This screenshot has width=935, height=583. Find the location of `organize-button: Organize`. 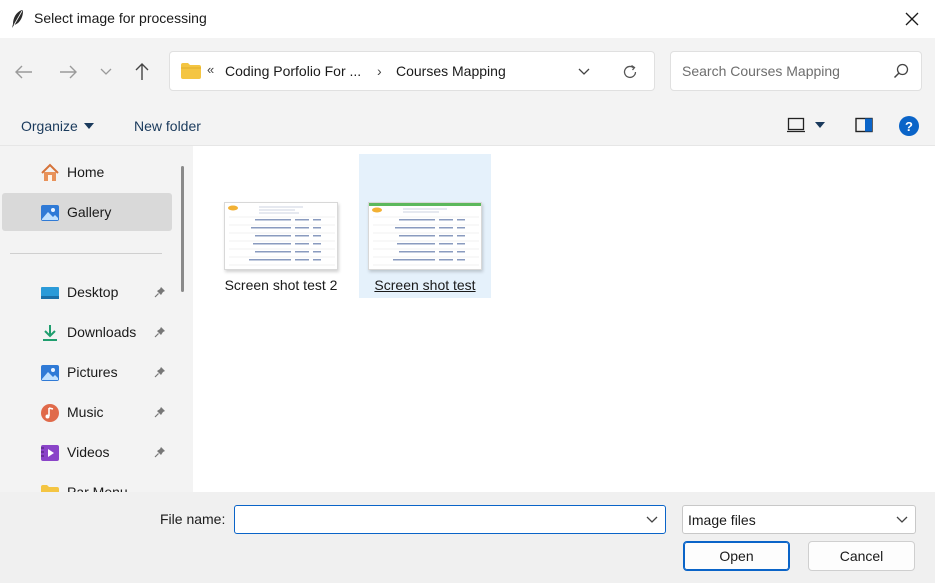

organize-button: Organize is located at coordinates (57, 126).